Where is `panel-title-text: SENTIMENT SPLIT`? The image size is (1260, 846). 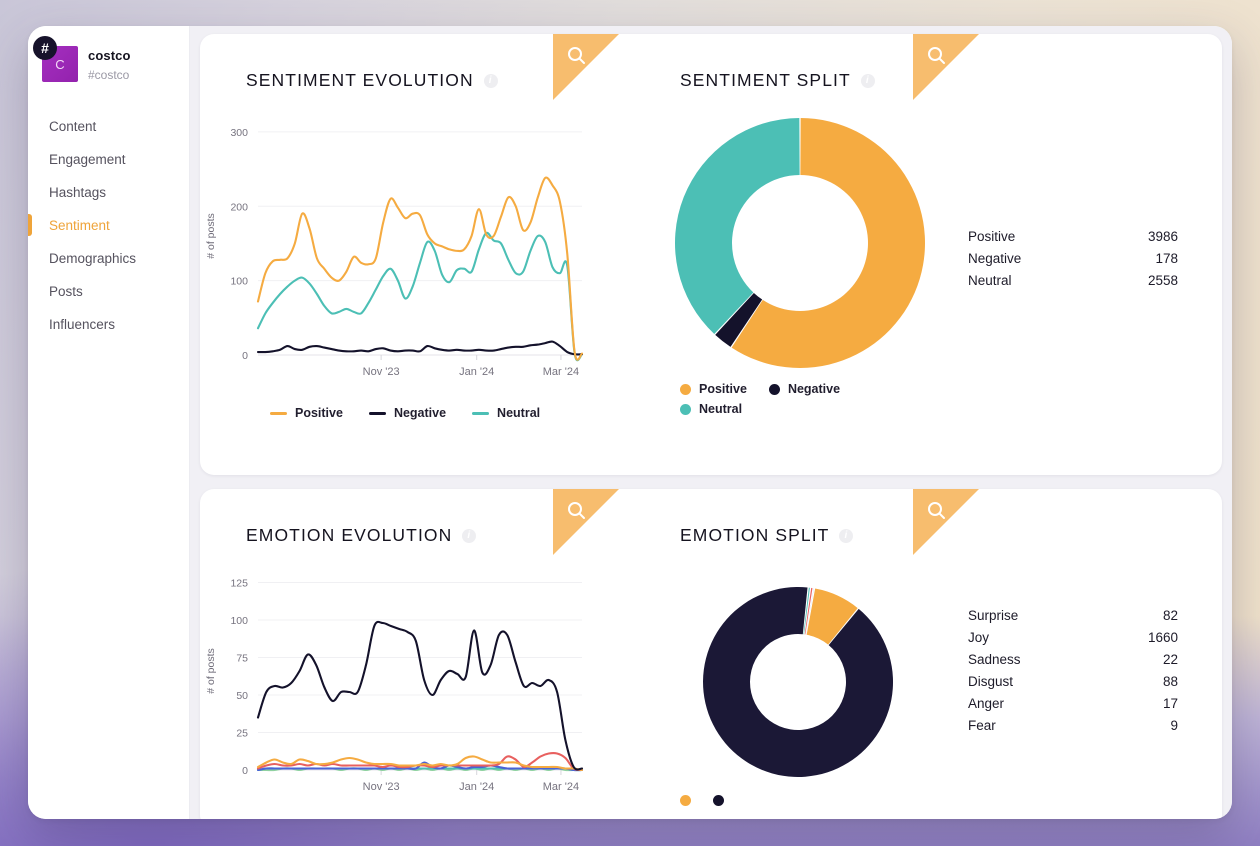
panel-title-text: SENTIMENT SPLIT is located at coordinates (765, 80).